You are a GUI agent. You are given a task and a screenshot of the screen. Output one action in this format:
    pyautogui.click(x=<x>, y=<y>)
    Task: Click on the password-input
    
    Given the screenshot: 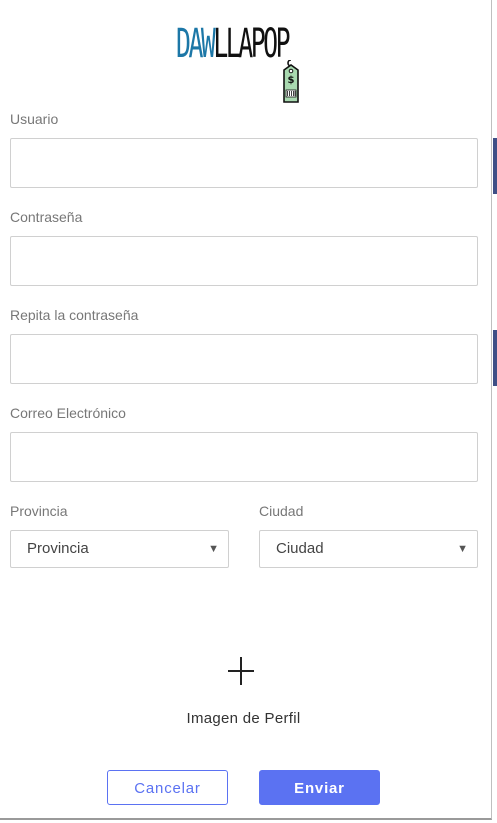 What is the action you would take?
    pyautogui.click(x=244, y=261)
    